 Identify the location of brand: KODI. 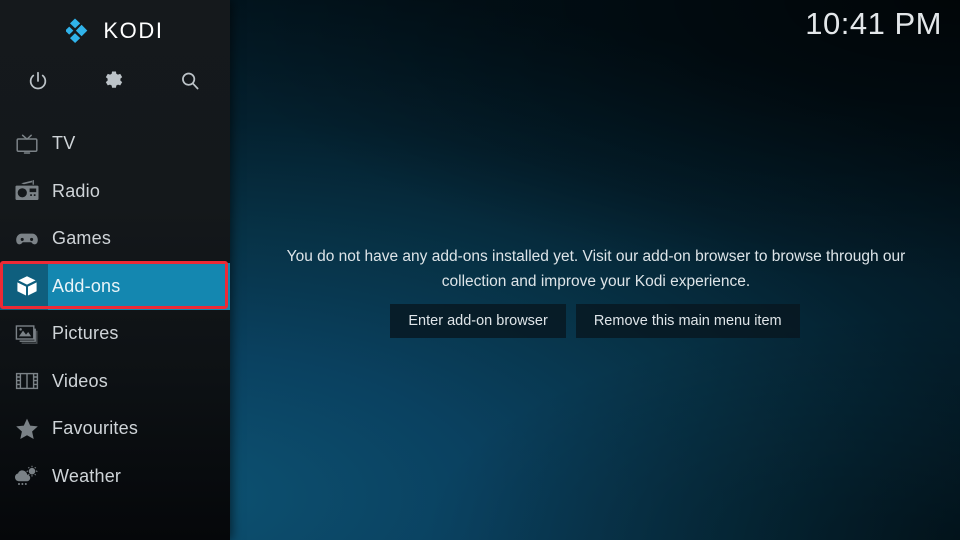
(115, 31).